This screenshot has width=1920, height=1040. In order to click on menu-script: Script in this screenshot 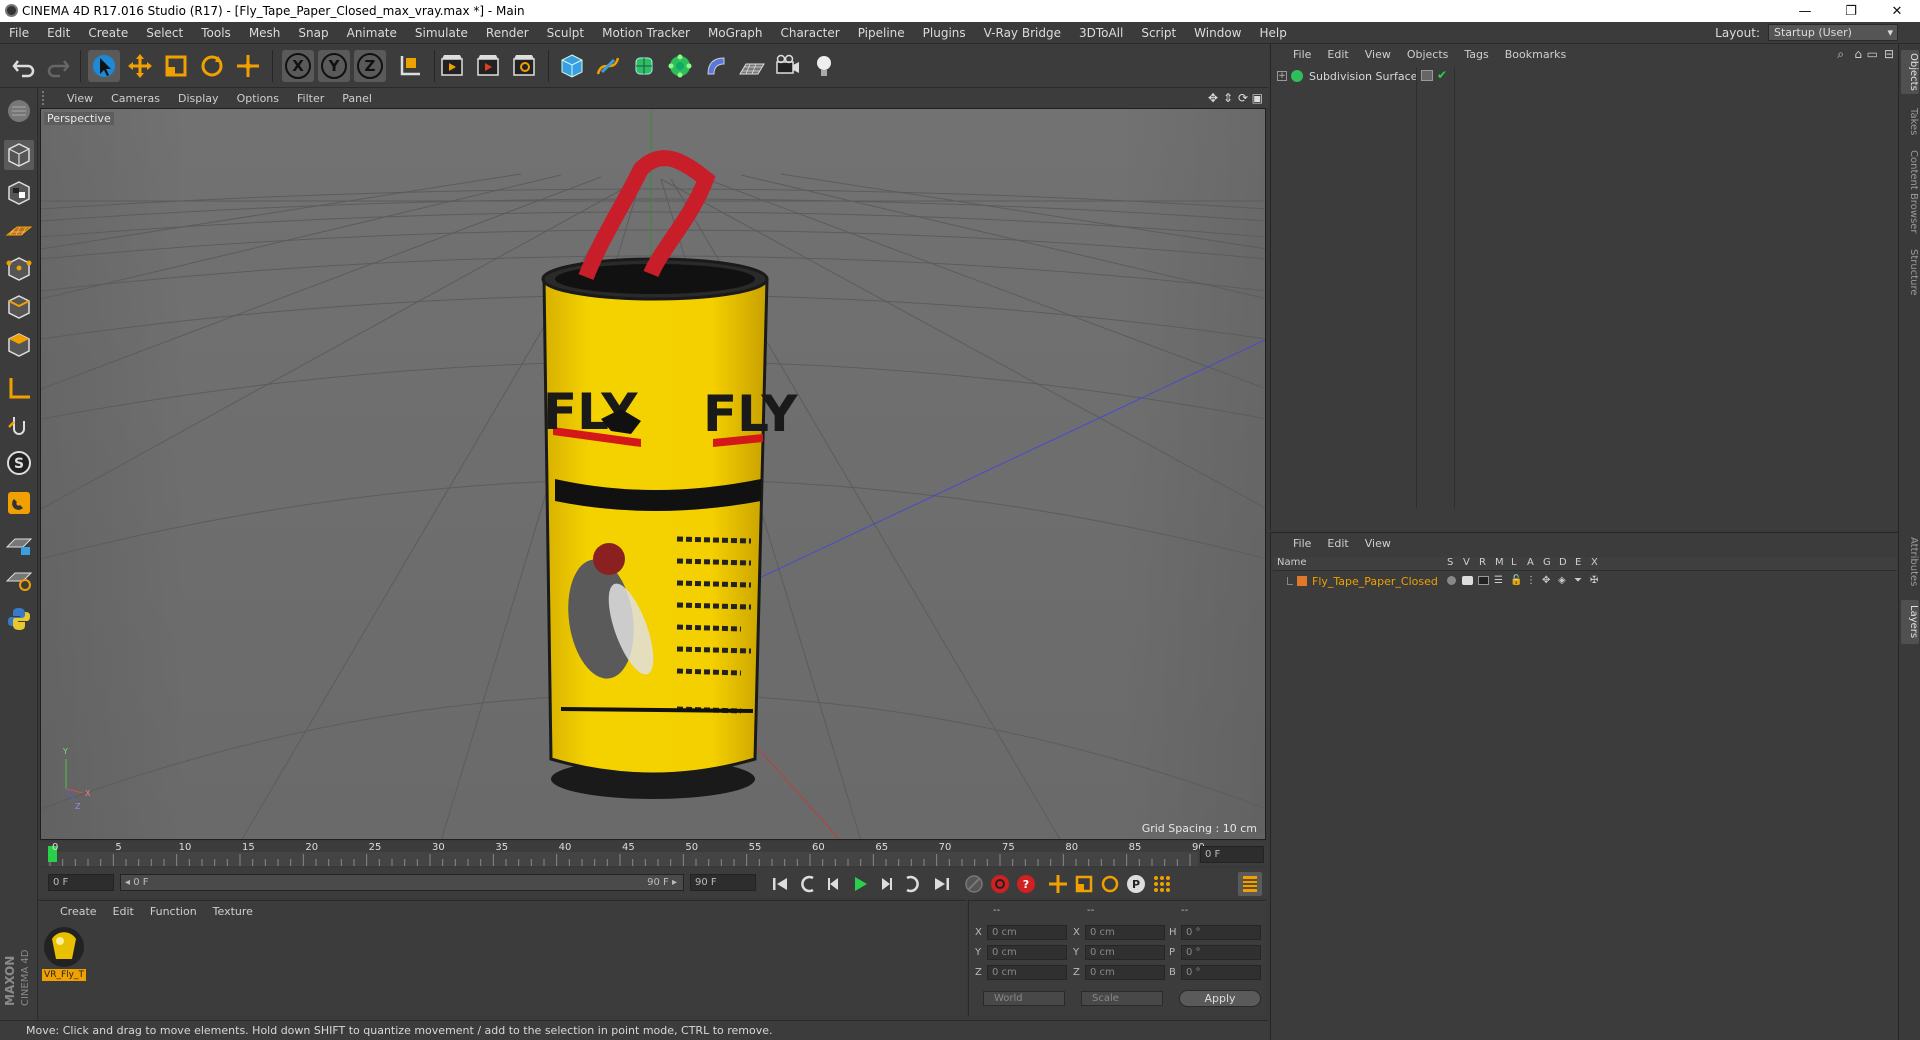, I will do `click(1158, 33)`.